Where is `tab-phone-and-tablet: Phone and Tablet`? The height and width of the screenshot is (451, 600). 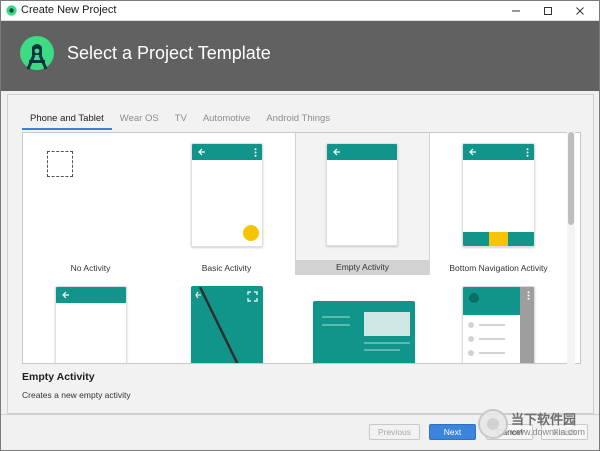 tab-phone-and-tablet: Phone and Tablet is located at coordinates (67, 121).